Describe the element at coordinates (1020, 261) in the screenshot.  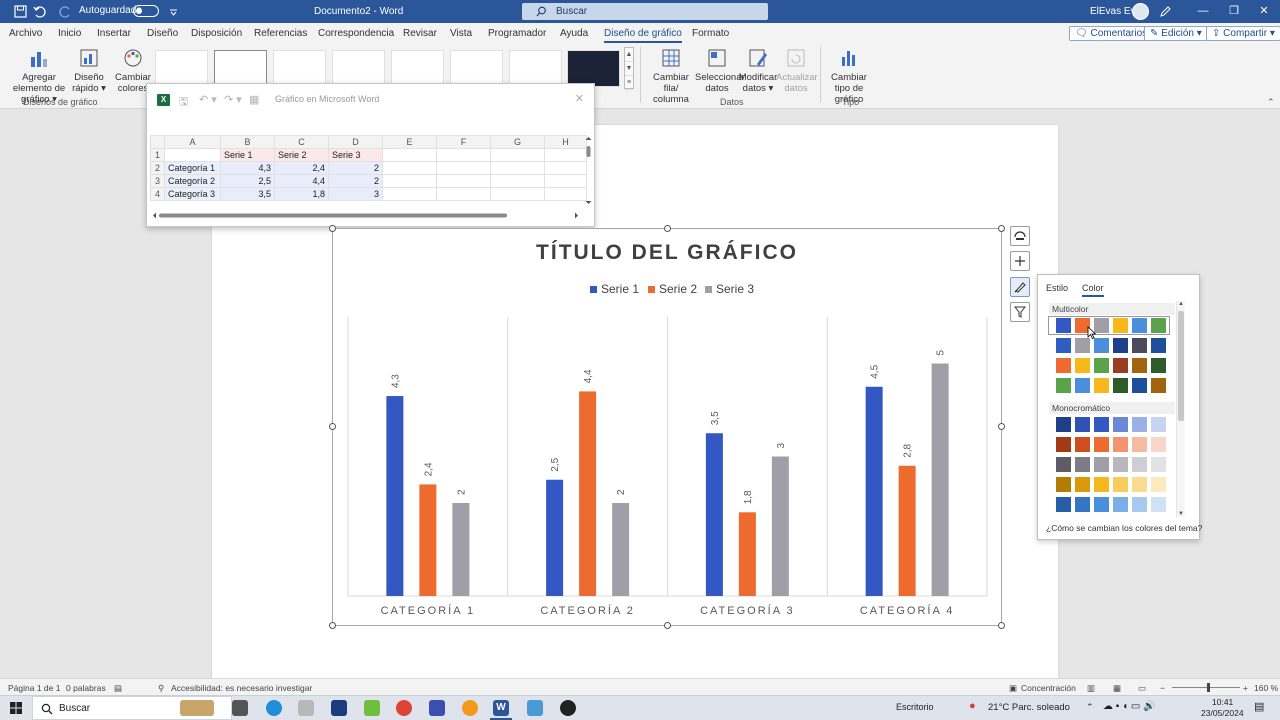
I see `chart-elements-button` at that location.